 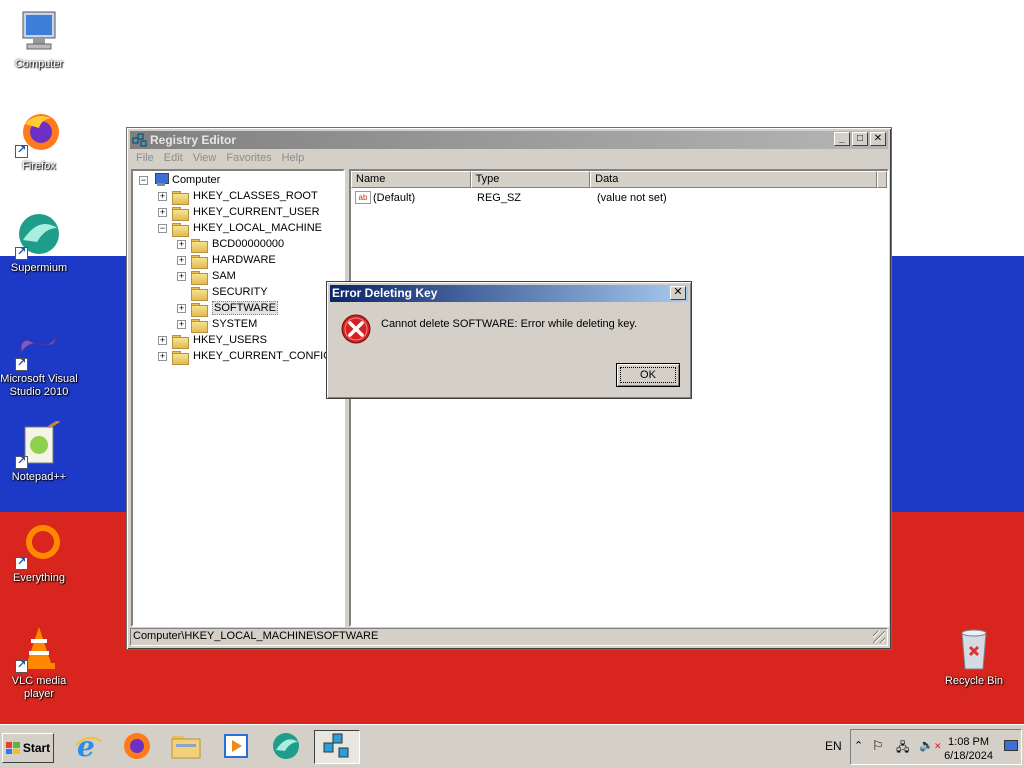 What do you see at coordinates (509, 293) in the screenshot?
I see `dialog-titlebar: Error Deleting Key ✕` at bounding box center [509, 293].